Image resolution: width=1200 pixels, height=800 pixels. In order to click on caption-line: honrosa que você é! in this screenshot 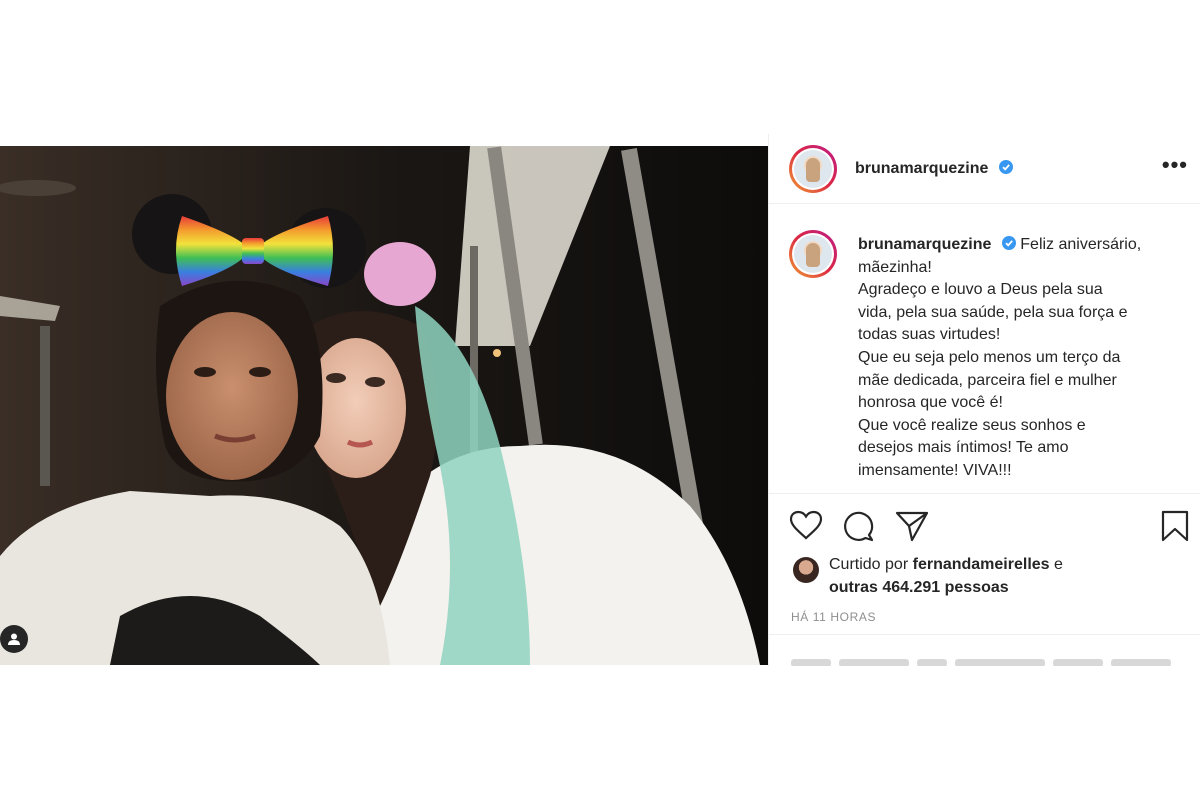, I will do `click(930, 403)`.